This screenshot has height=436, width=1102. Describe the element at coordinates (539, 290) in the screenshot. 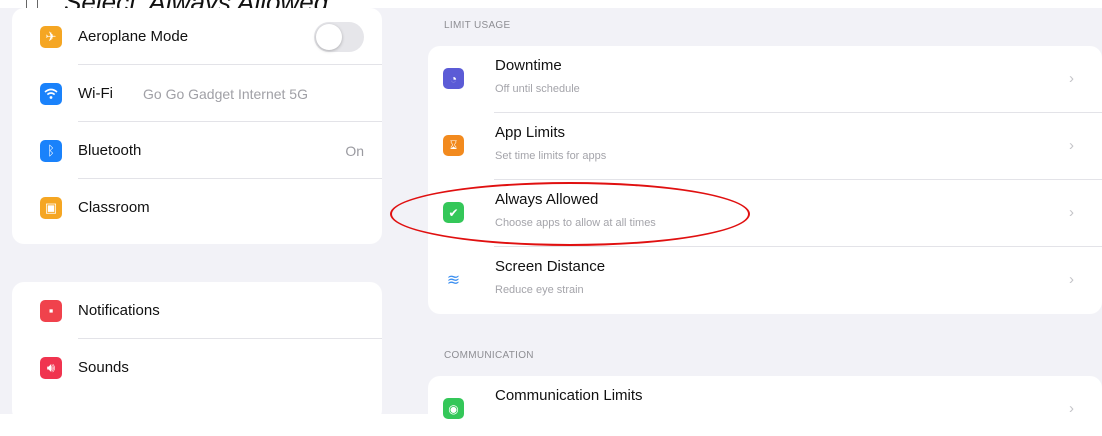

I see `row-subtitle: Reduce eye strain` at that location.